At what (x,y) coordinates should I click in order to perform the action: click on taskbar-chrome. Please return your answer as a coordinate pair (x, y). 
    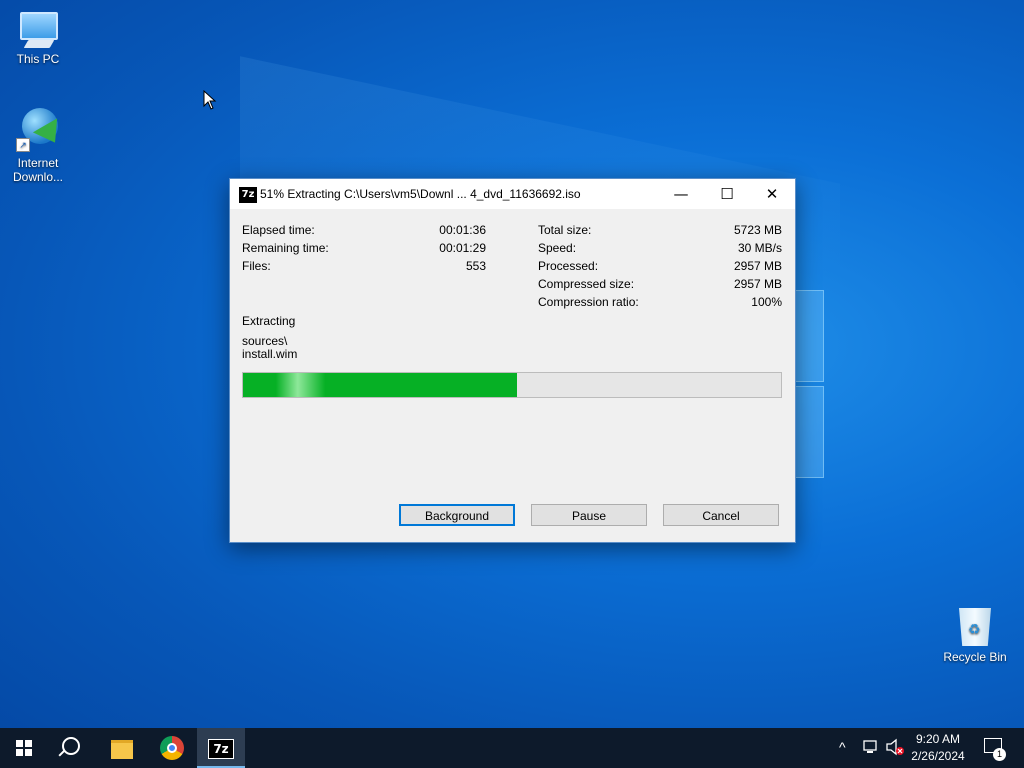
    Looking at the image, I should click on (172, 748).